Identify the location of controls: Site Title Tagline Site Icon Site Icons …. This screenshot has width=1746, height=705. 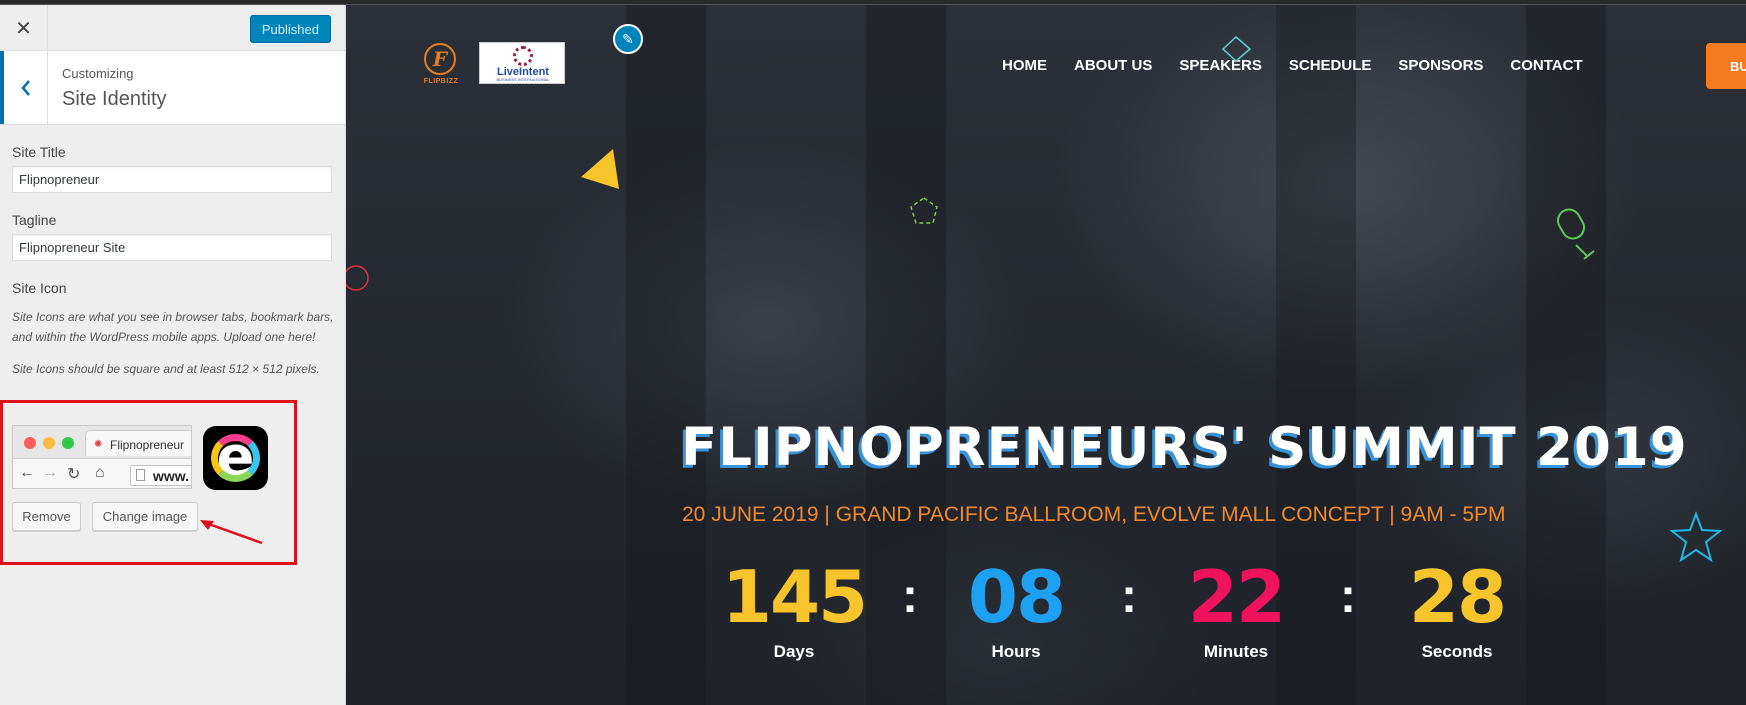
(172, 261).